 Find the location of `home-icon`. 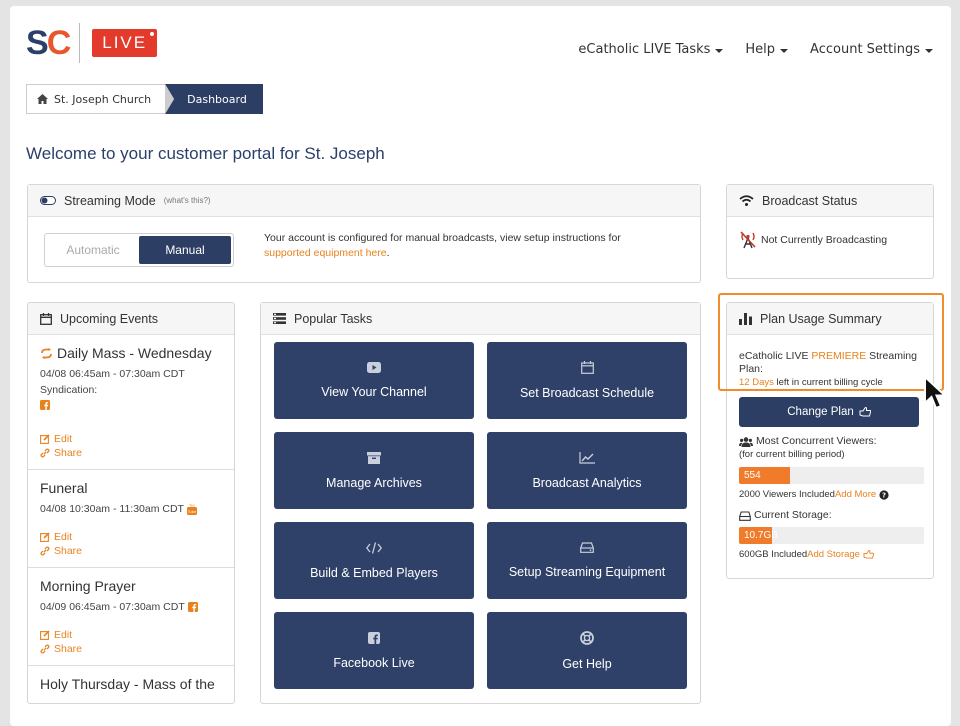

home-icon is located at coordinates (42, 99).